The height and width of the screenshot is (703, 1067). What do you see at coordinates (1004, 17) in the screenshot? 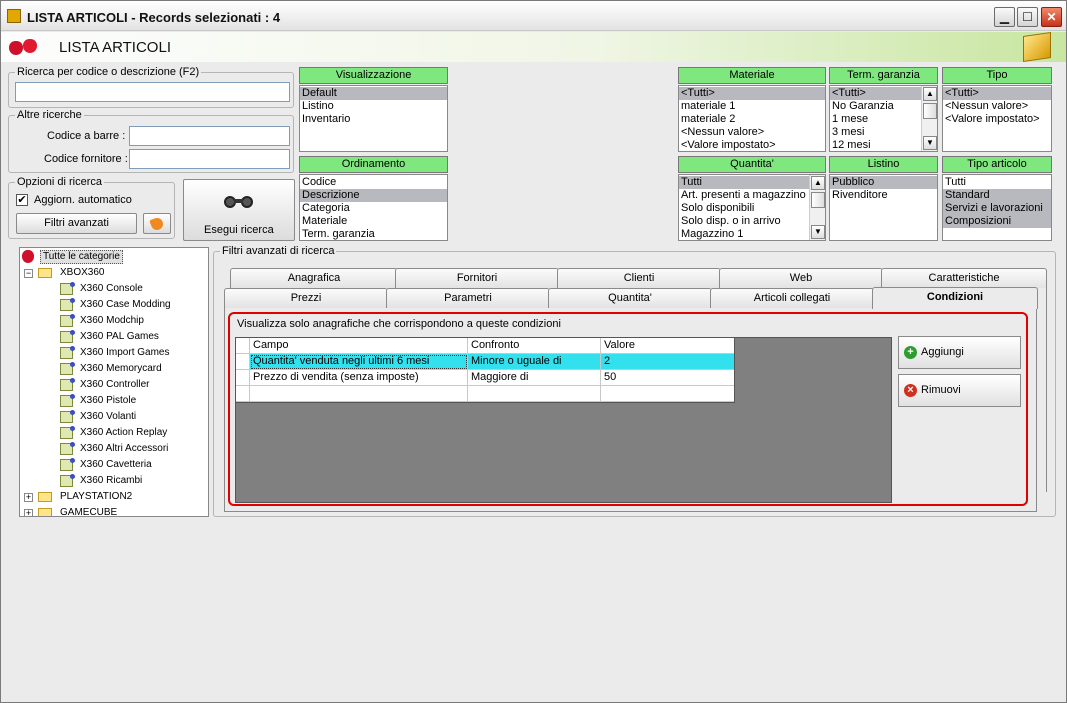
I see `minimize-button: ▁` at bounding box center [1004, 17].